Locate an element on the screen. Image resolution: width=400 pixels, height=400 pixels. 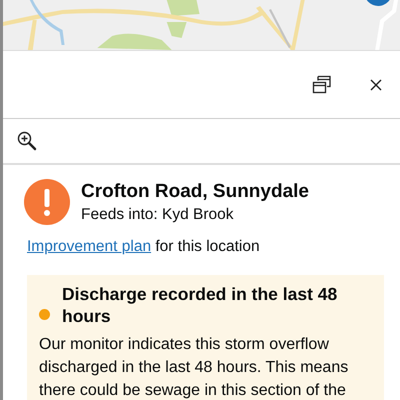
improvement-link: Improvement plan is located at coordinates (89, 246).